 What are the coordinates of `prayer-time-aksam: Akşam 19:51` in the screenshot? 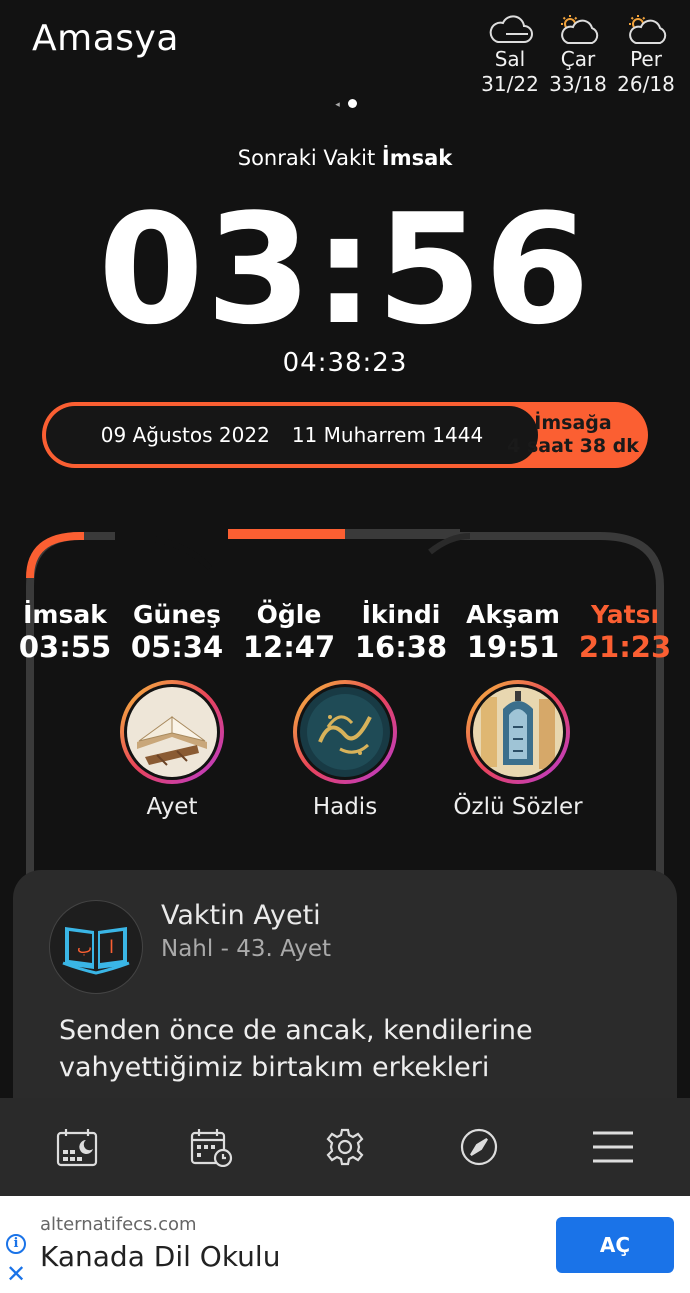 It's located at (513, 632).